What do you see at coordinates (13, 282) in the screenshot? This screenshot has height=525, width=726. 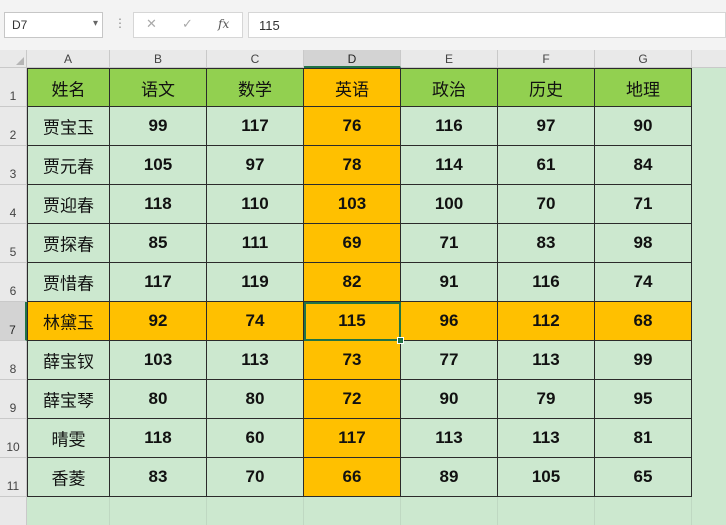 I see `row-header-6: 6` at bounding box center [13, 282].